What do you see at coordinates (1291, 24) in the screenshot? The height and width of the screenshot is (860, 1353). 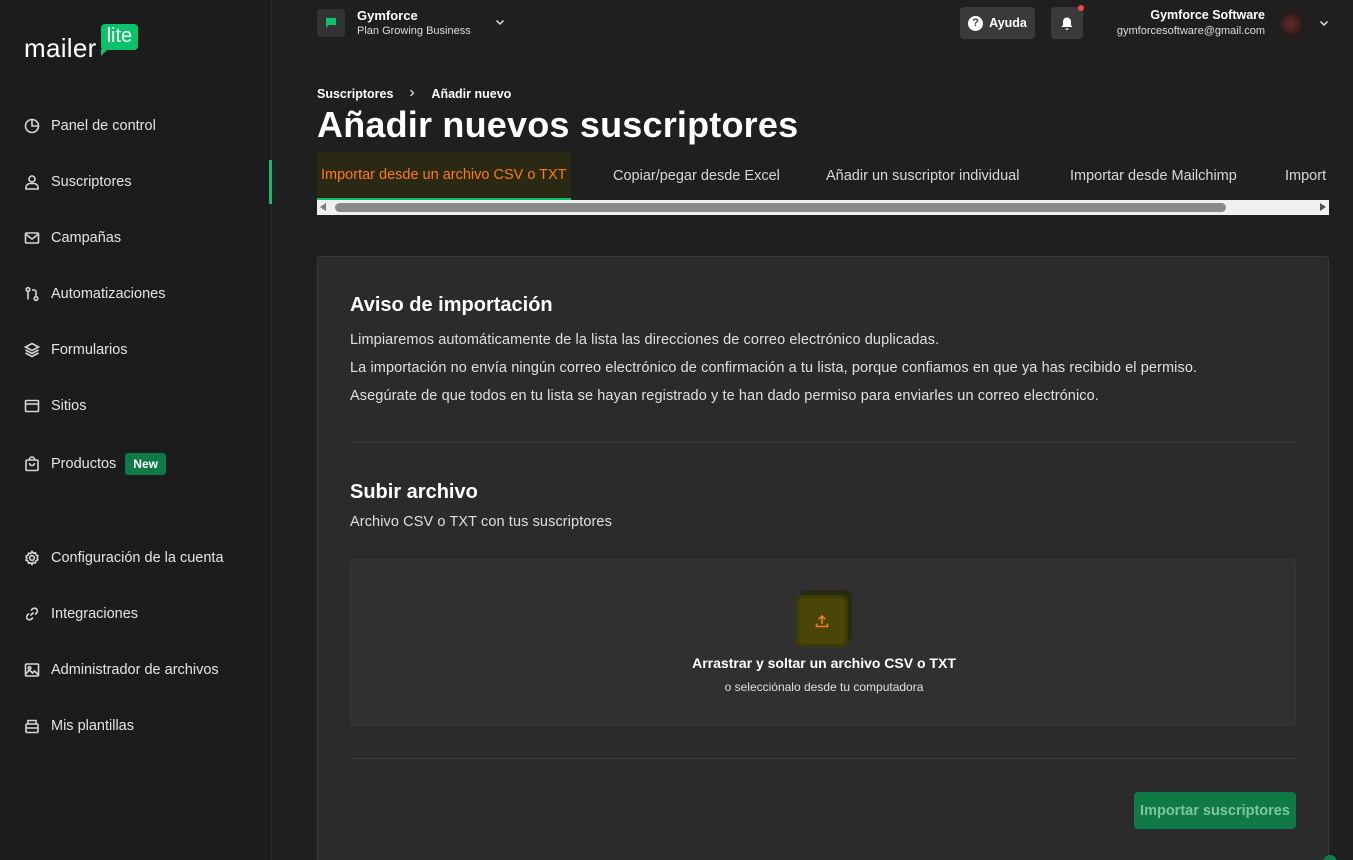 I see `avatar` at bounding box center [1291, 24].